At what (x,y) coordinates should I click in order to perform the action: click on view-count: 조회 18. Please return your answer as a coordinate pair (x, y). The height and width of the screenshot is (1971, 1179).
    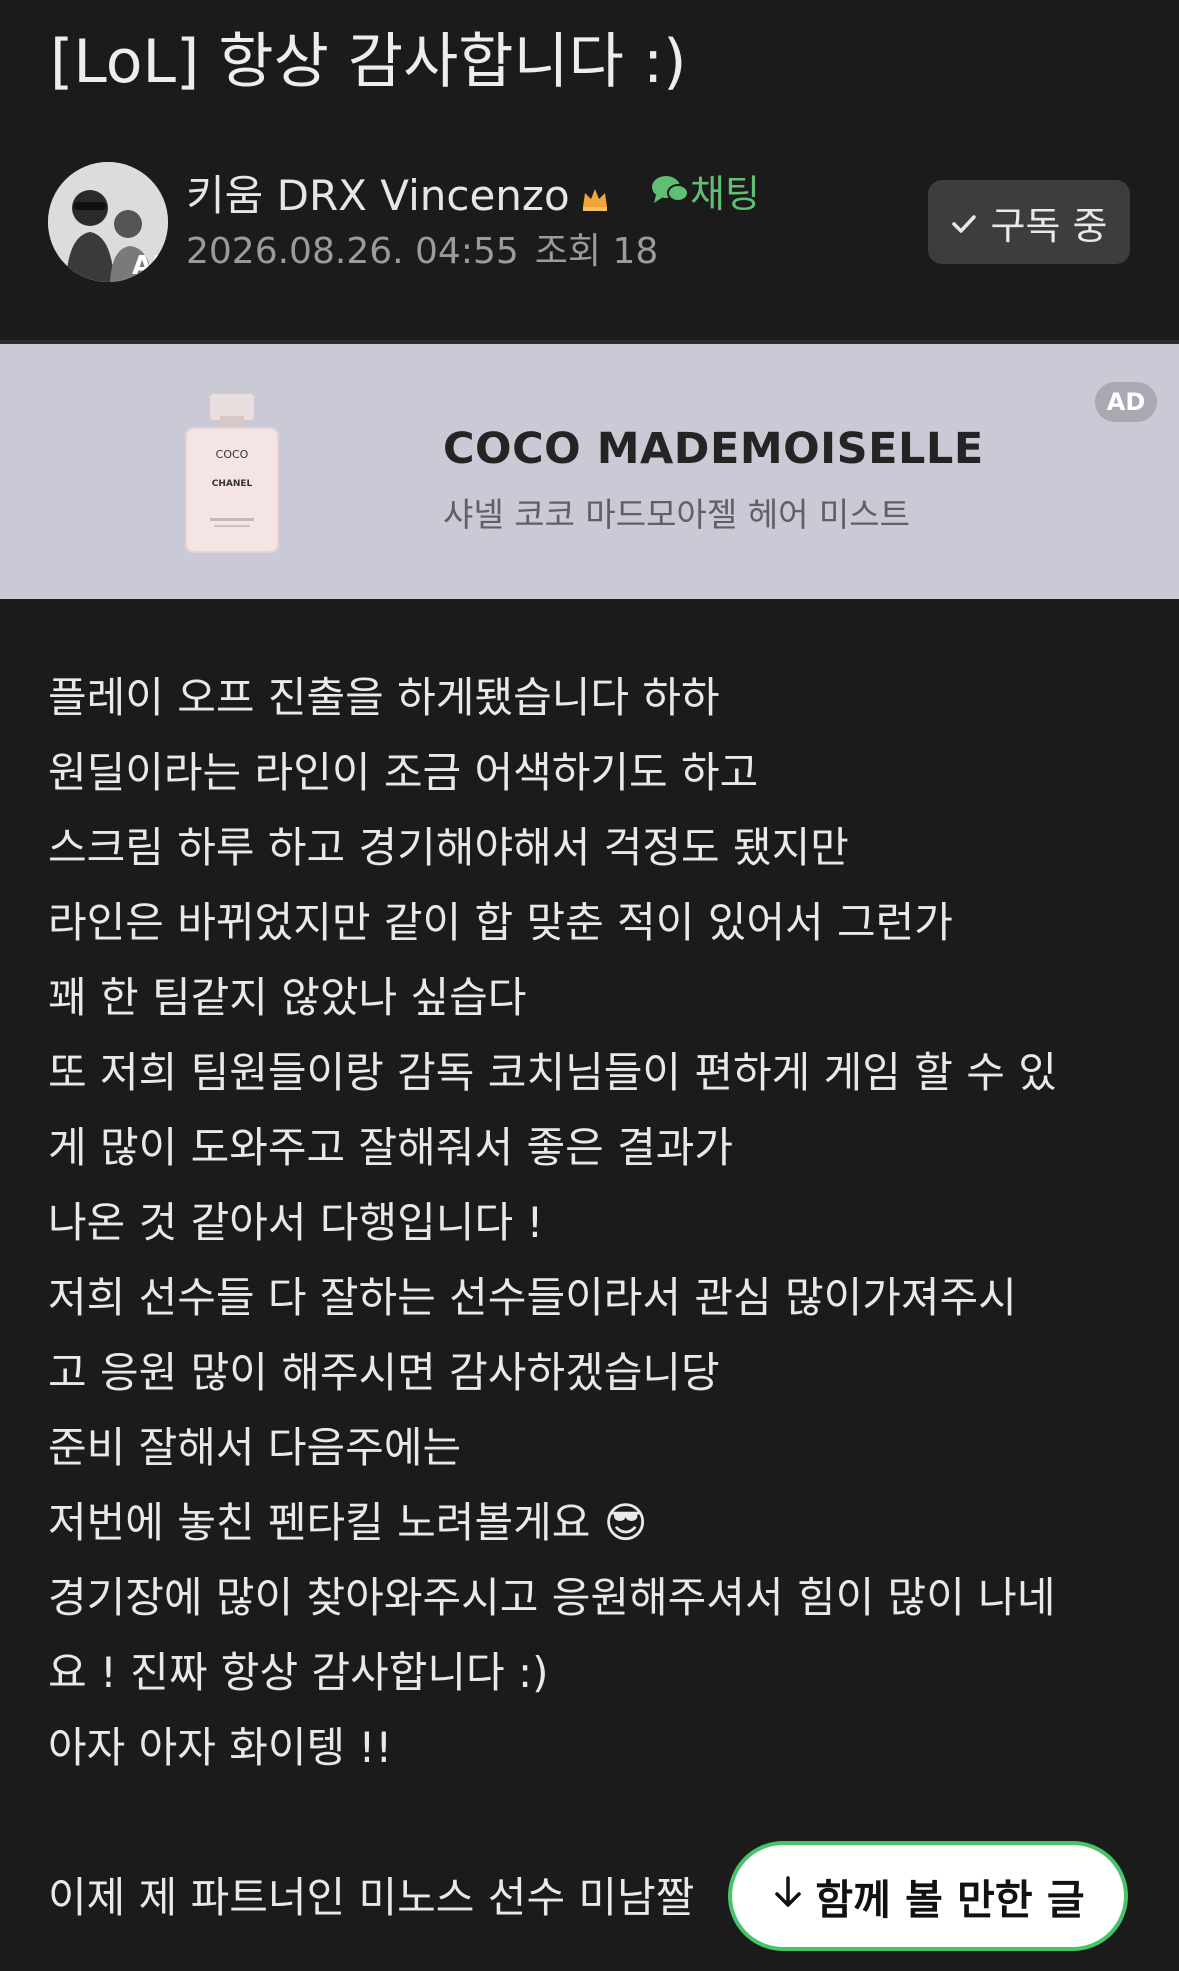
    Looking at the image, I should click on (596, 251).